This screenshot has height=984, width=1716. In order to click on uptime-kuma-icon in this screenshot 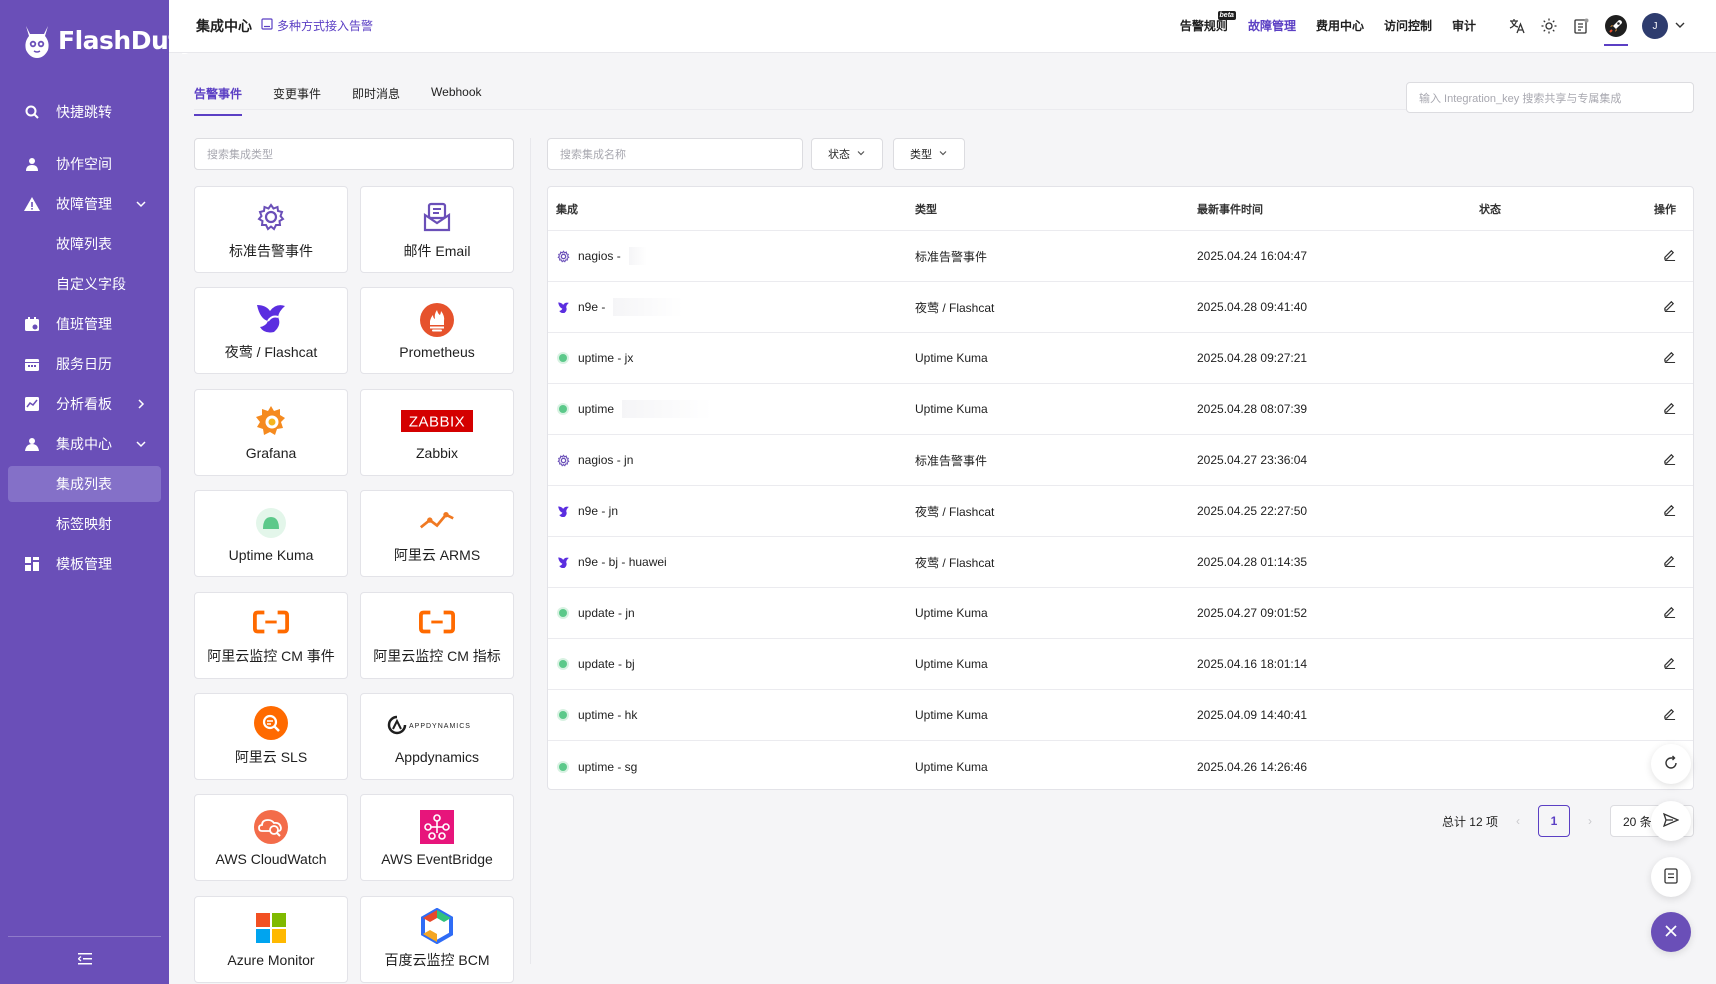, I will do `click(563, 715)`.